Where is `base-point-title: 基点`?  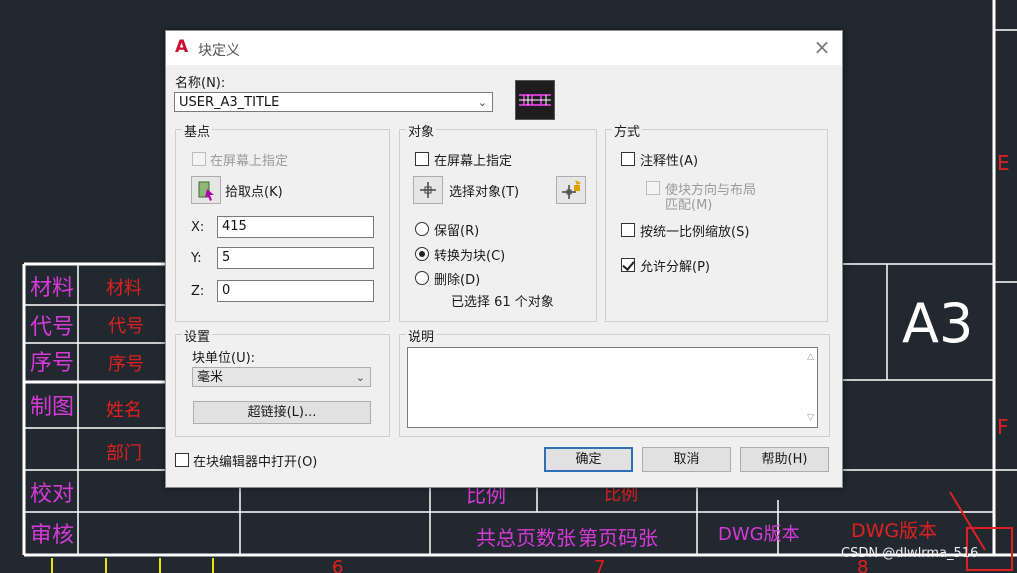
base-point-title: 基点 is located at coordinates (197, 130).